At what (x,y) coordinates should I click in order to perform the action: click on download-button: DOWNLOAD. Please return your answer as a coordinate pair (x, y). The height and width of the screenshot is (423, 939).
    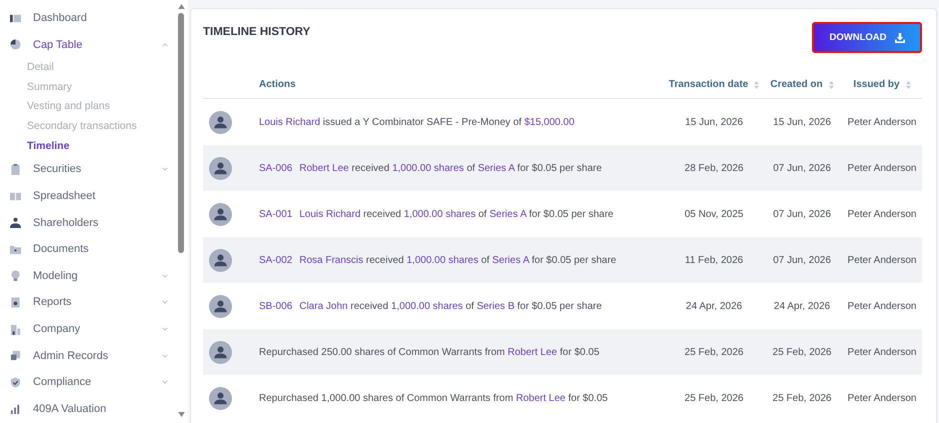
    Looking at the image, I should click on (867, 37).